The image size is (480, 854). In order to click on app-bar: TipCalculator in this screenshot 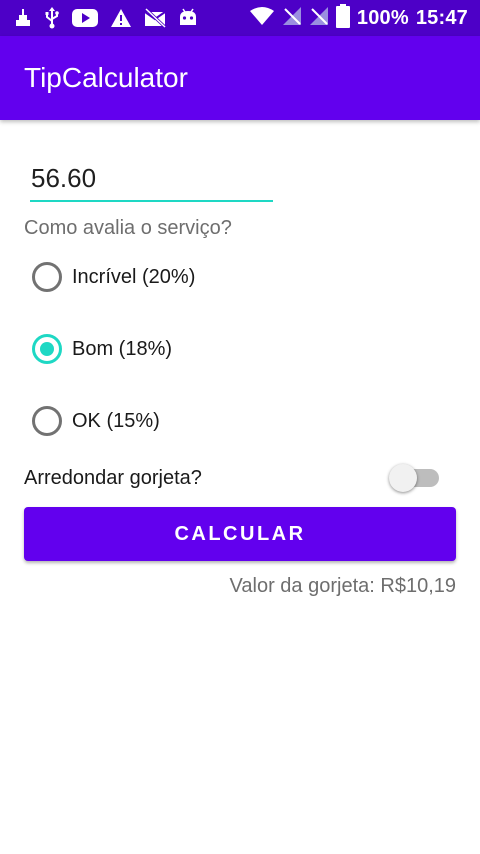, I will do `click(240, 78)`.